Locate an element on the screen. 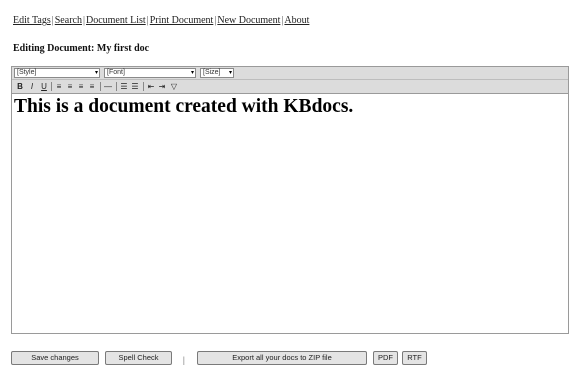 This screenshot has width=579, height=371. page-heading: Editing Document: My first doc is located at coordinates (81, 48).